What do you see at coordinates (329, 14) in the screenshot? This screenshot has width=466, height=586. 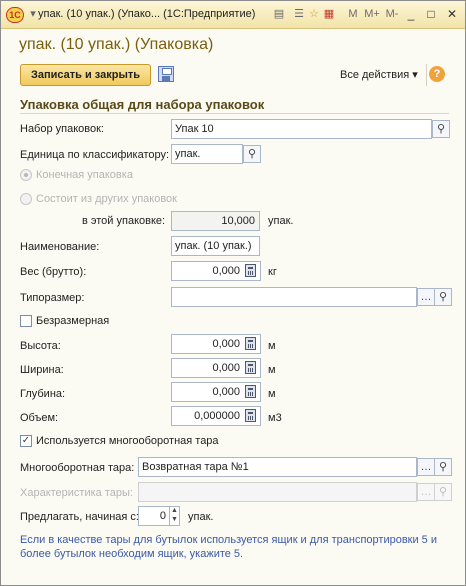 I see `calendar-icon: ▦` at bounding box center [329, 14].